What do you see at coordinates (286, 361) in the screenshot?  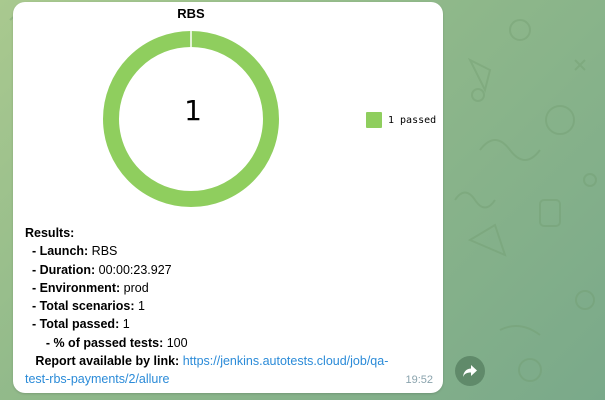 I see `report-link: https://jenkins.autotests.cloud/job/qa-` at bounding box center [286, 361].